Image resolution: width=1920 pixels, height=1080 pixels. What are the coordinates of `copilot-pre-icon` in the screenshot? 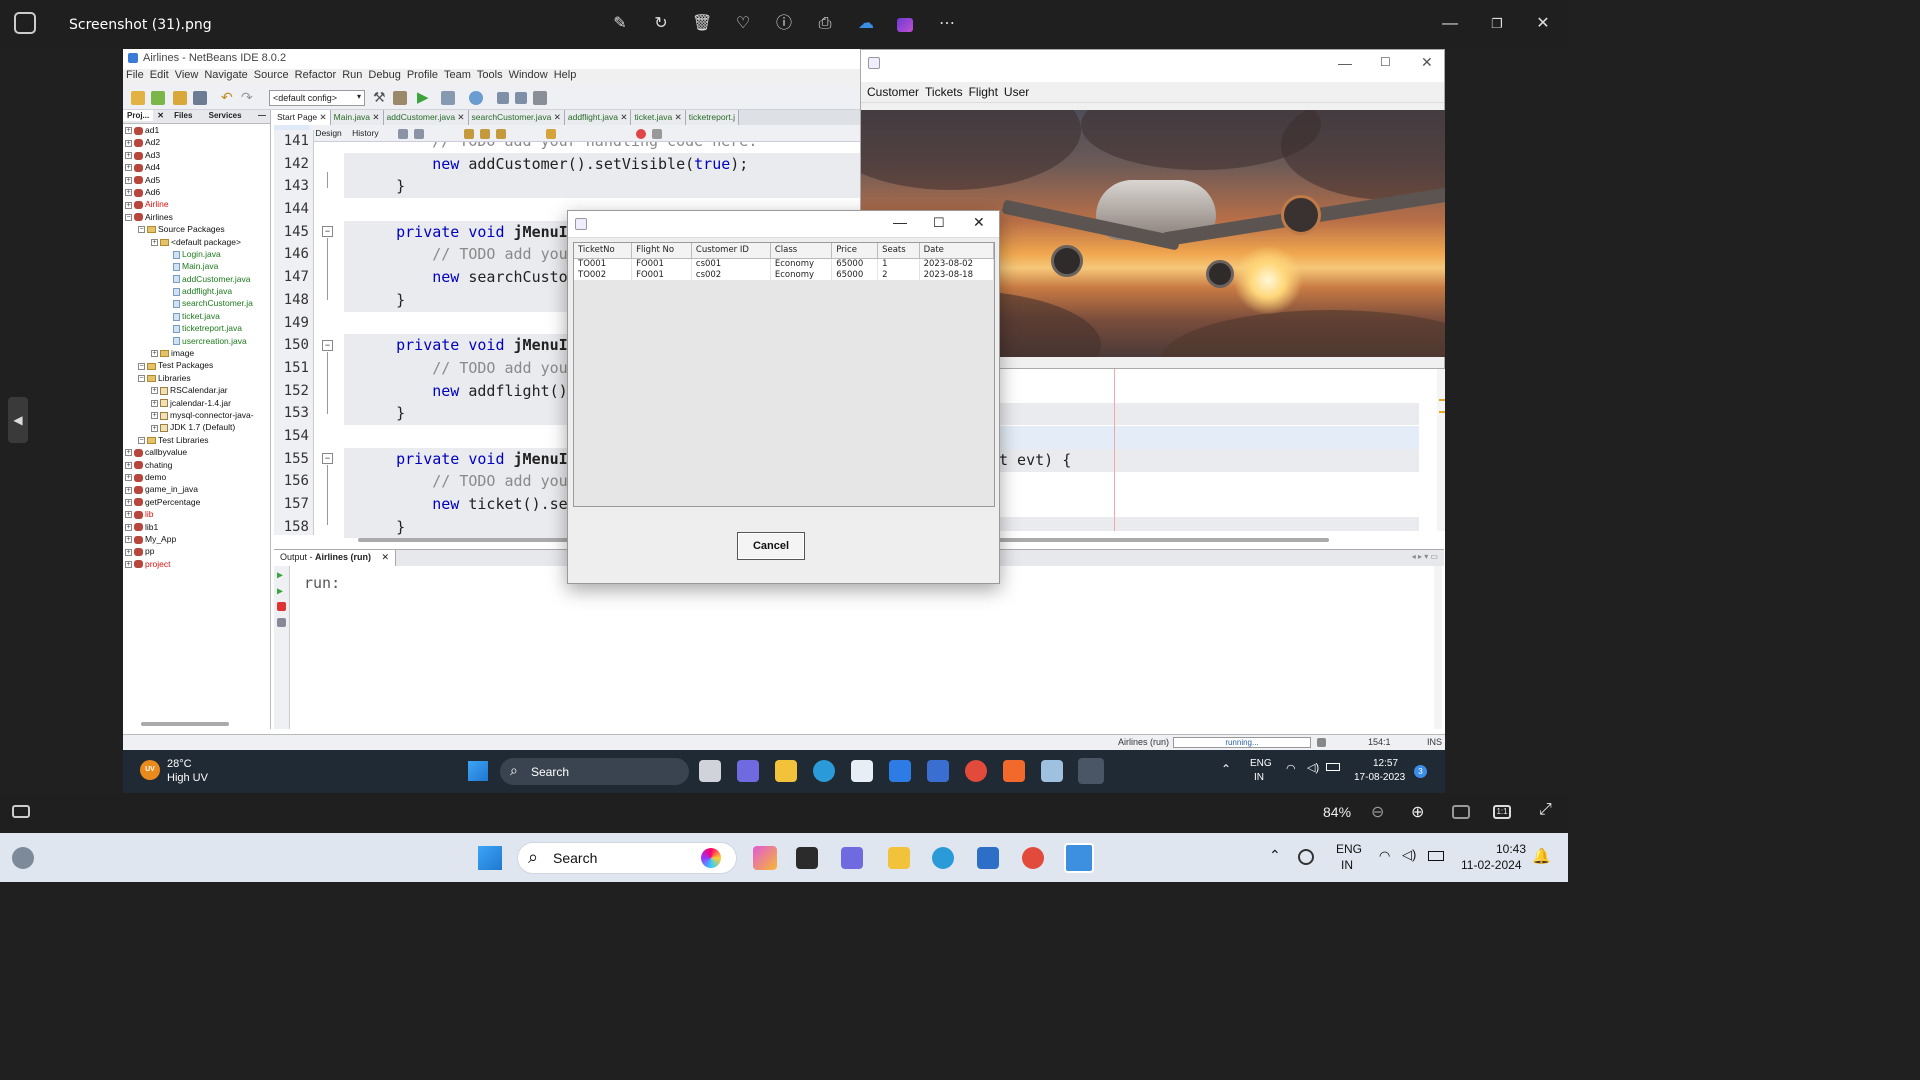 It's located at (765, 858).